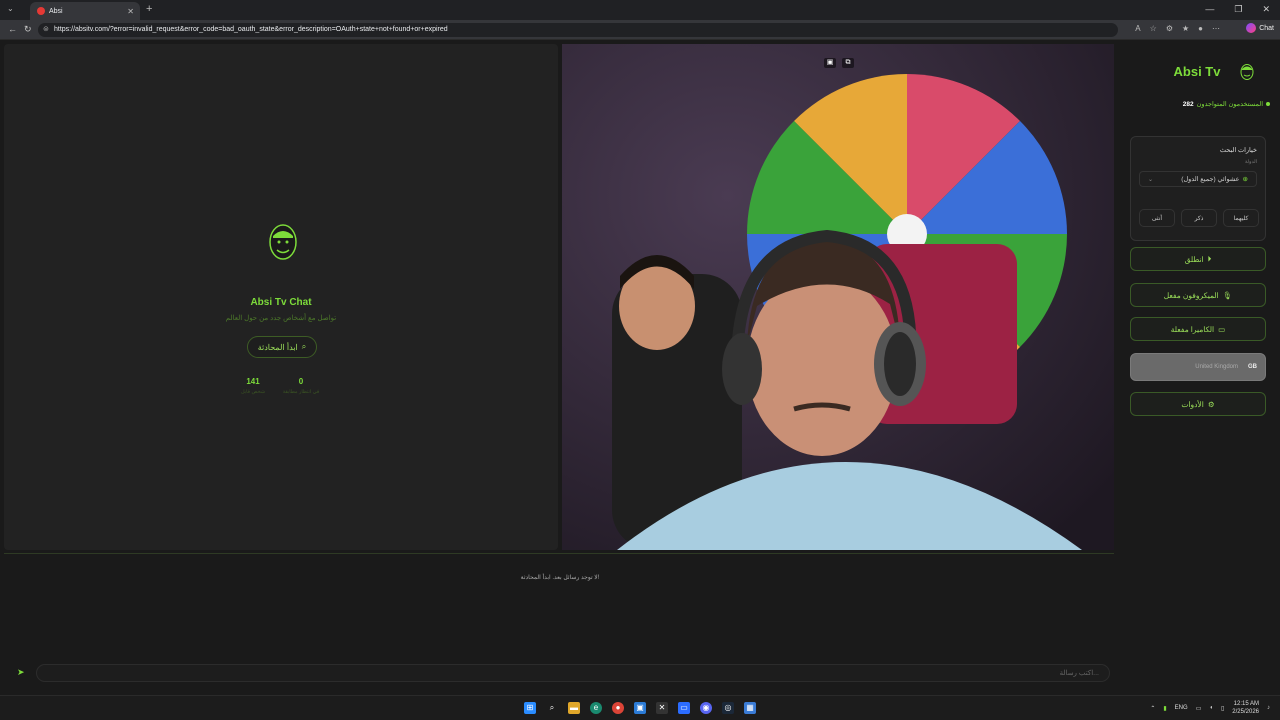 The image size is (1280, 720). I want to click on window-controls: — ❐ ✕, so click(1237, 9).